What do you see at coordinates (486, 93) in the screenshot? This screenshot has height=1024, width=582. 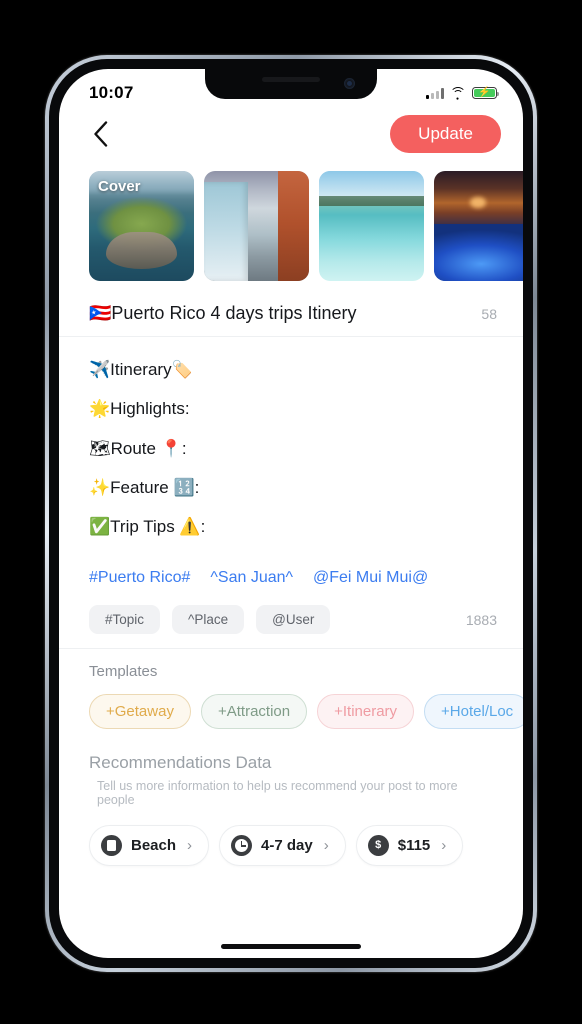 I see `battery-charging-icon: ⚡` at bounding box center [486, 93].